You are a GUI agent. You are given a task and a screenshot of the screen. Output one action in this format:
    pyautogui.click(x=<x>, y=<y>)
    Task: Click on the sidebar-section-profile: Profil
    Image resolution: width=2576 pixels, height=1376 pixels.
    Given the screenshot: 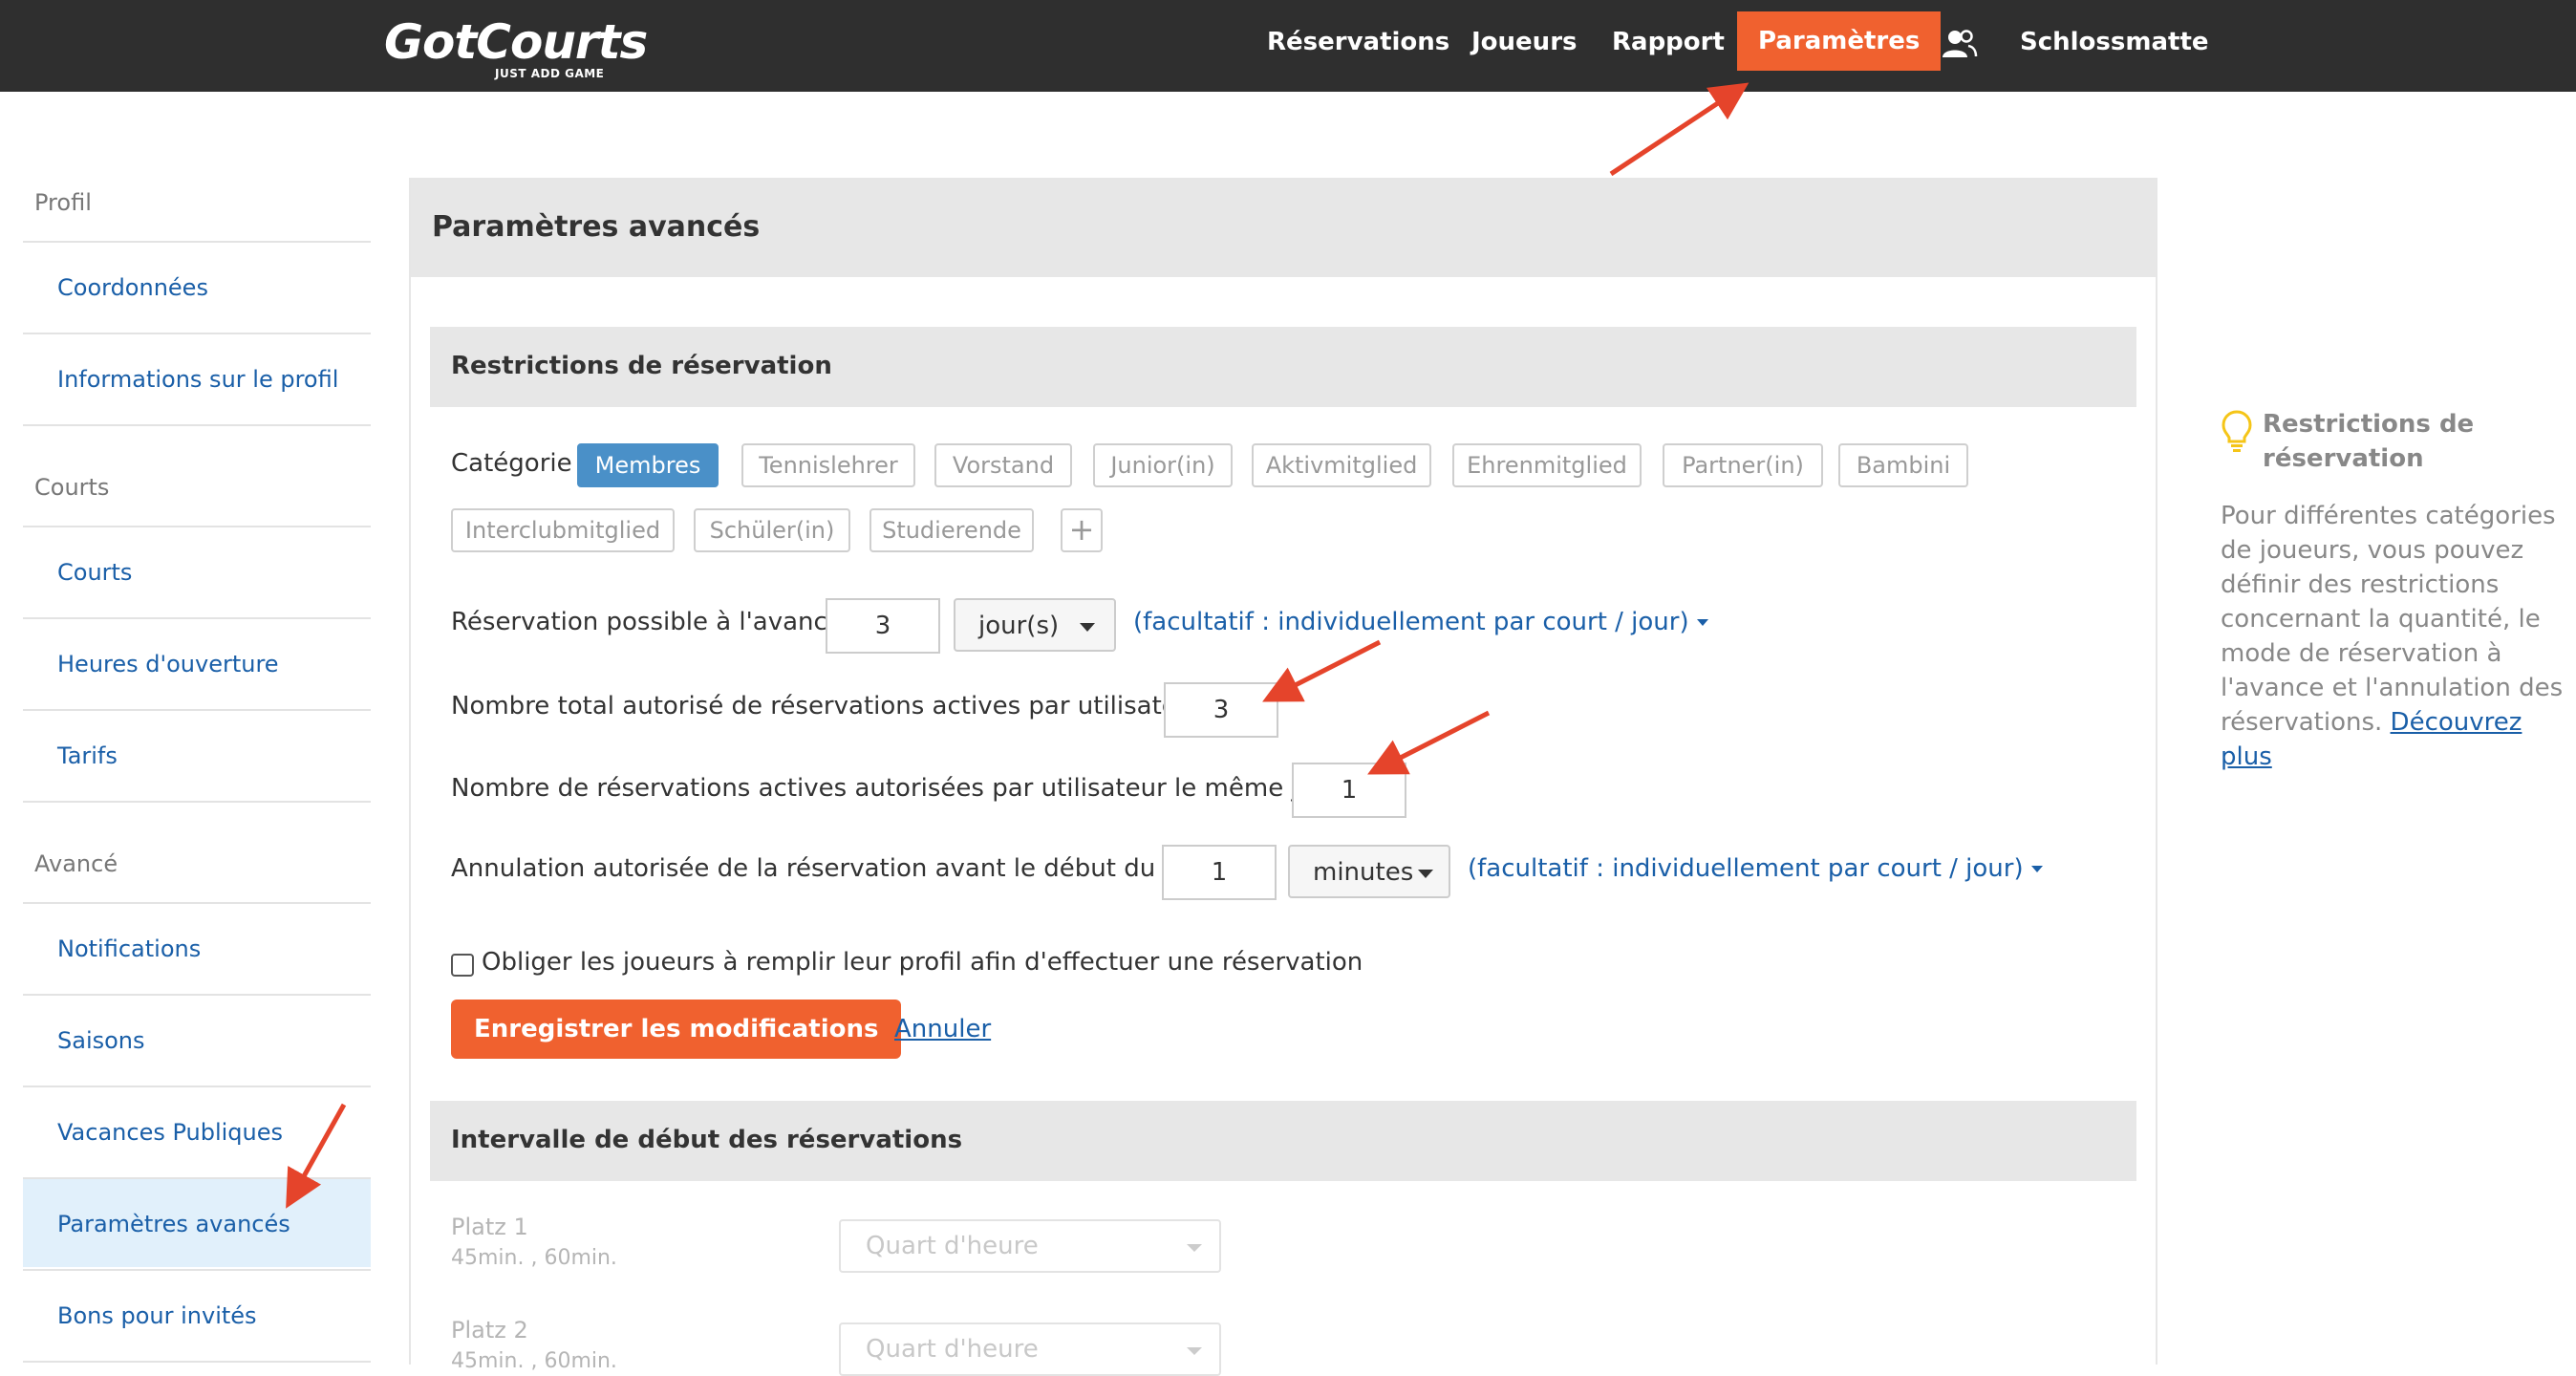 What is the action you would take?
    pyautogui.click(x=63, y=203)
    